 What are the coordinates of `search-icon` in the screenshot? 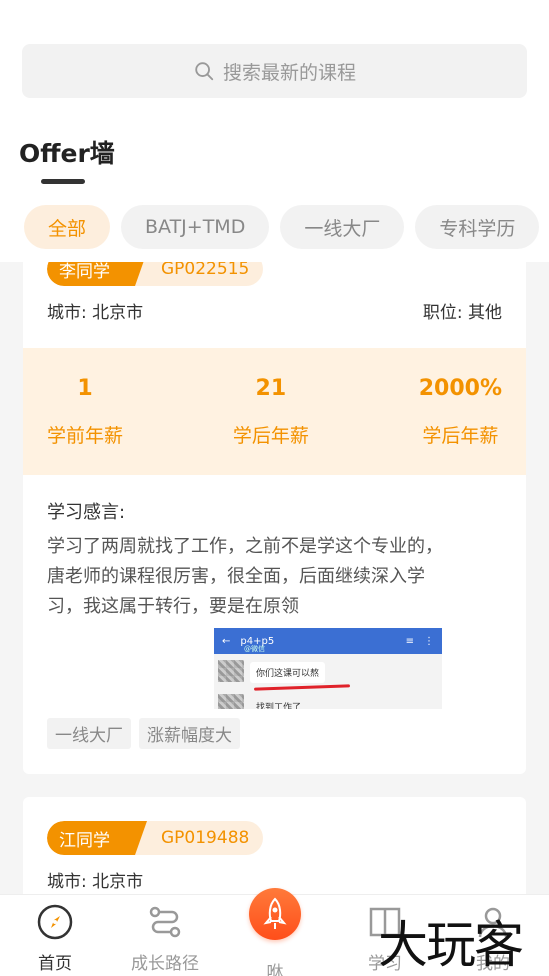 It's located at (204, 71).